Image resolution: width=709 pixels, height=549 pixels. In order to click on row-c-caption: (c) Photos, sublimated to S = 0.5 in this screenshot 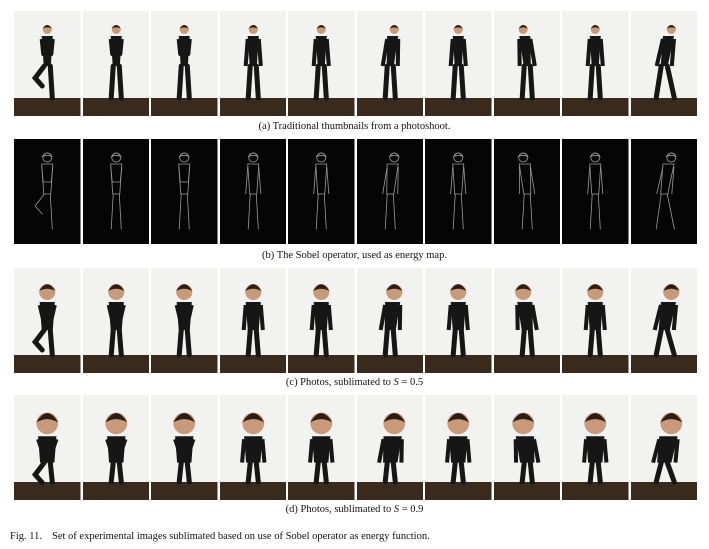, I will do `click(354, 383)`.